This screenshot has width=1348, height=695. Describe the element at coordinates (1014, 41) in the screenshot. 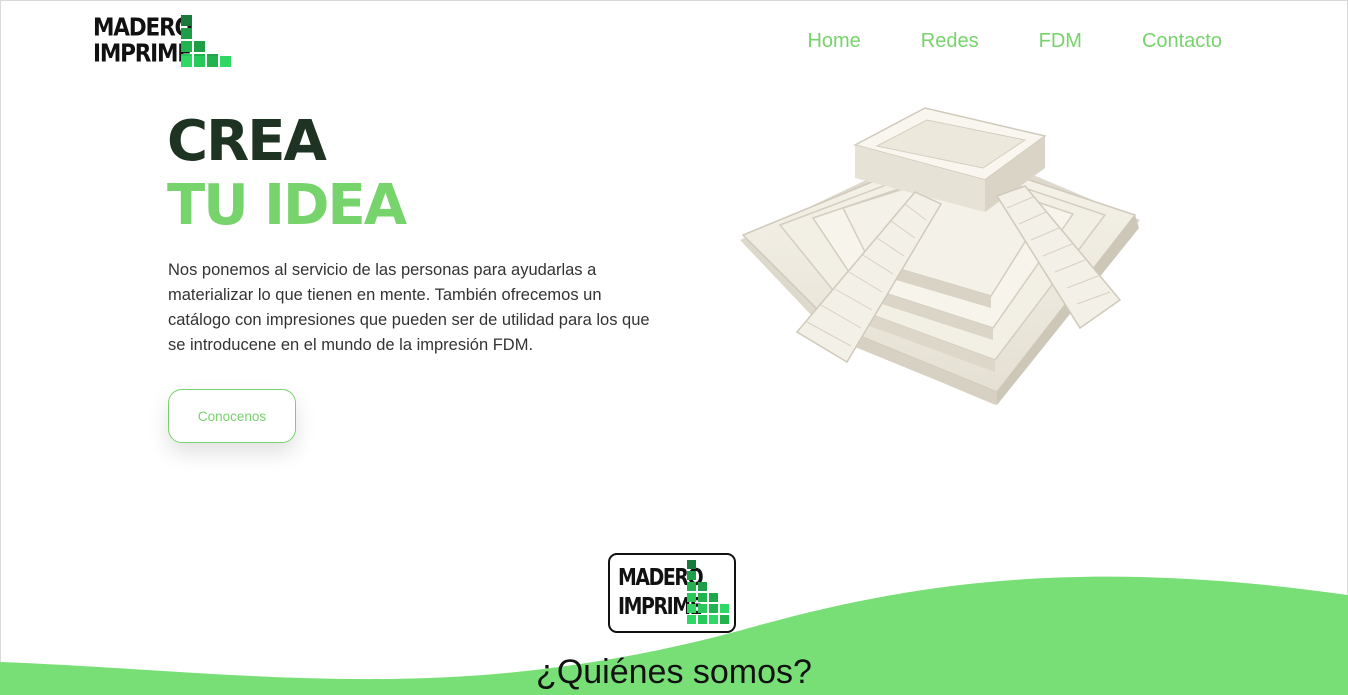

I see `main-nav: Home Redes FDM Contacto` at that location.